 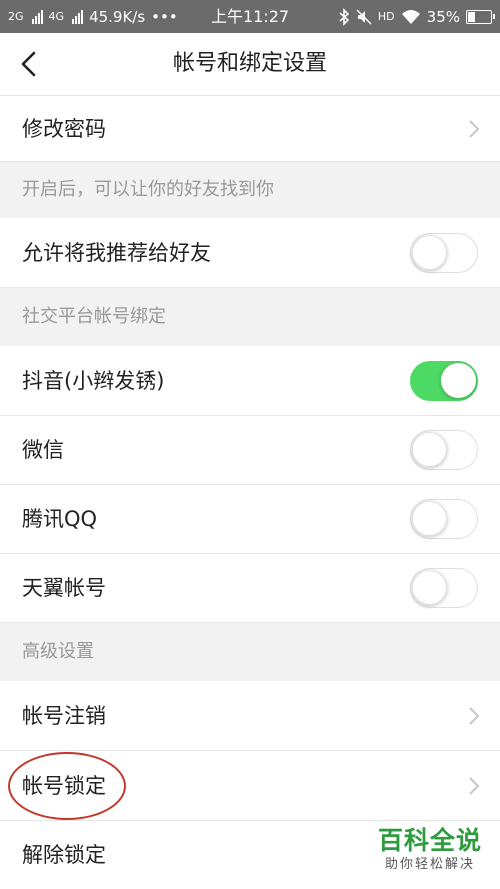 I want to click on wechat-toggle, so click(x=444, y=450).